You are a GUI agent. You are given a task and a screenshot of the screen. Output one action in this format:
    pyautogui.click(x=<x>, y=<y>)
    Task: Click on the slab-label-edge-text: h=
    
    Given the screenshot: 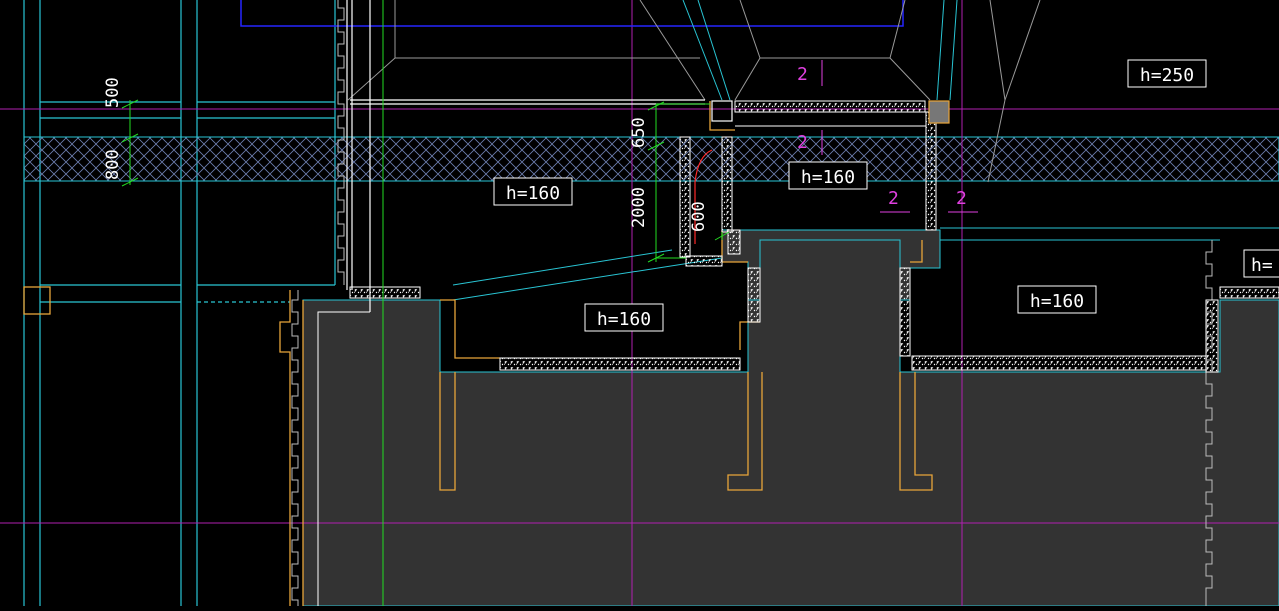 What is the action you would take?
    pyautogui.click(x=1262, y=265)
    